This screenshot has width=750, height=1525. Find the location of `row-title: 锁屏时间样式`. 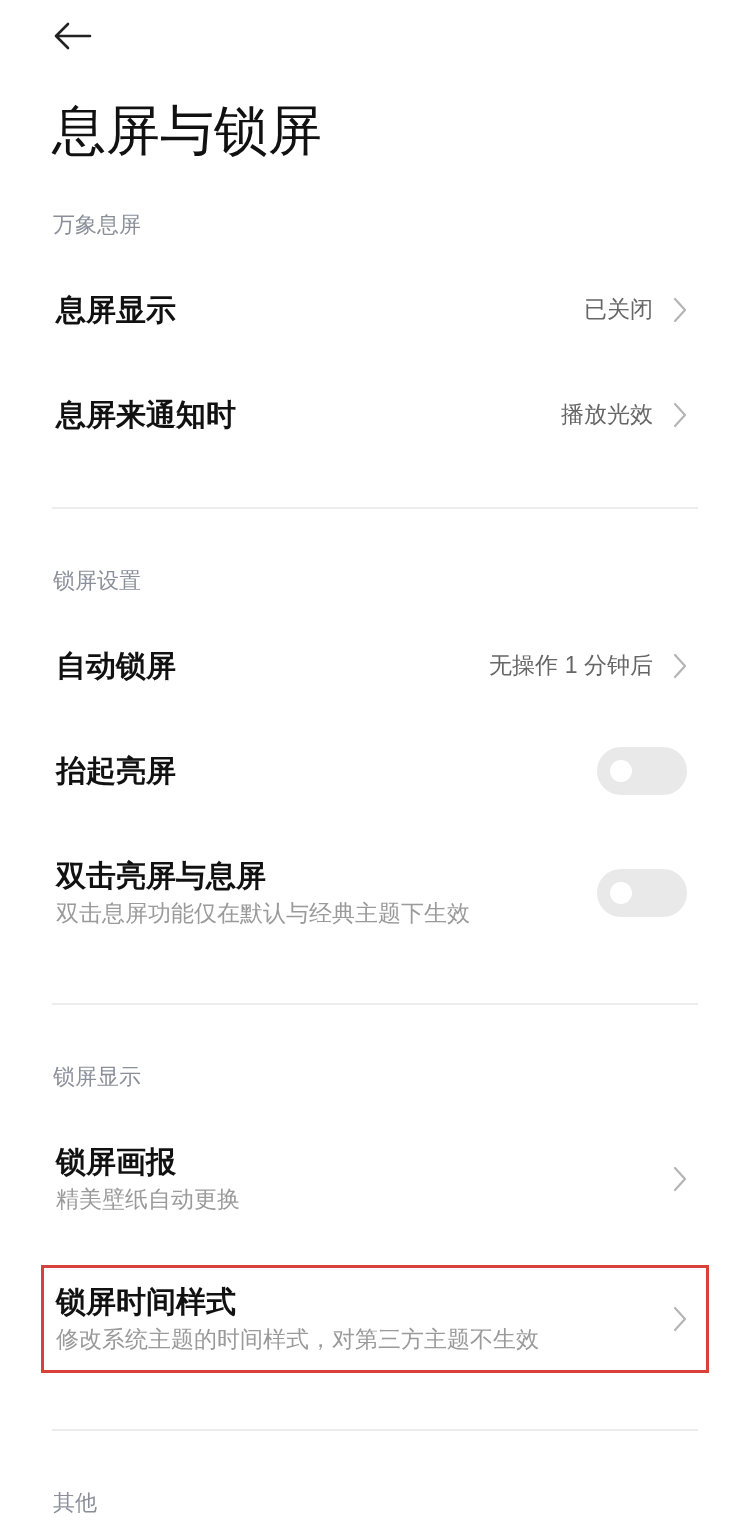

row-title: 锁屏时间样式 is located at coordinates (146, 1302).